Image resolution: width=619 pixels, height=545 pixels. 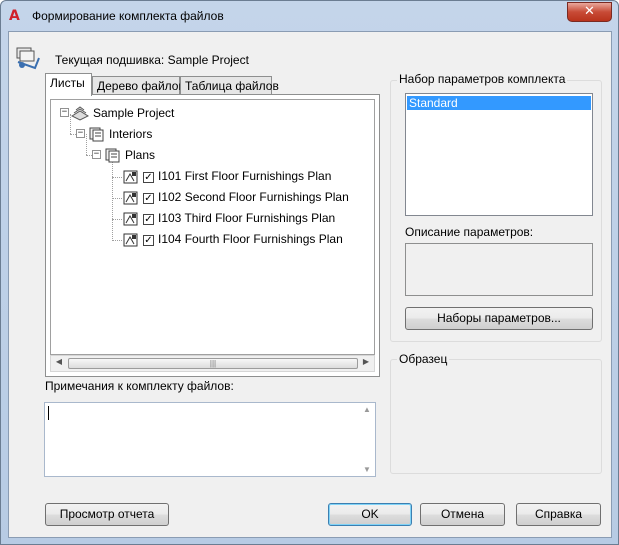 What do you see at coordinates (96, 154) in the screenshot?
I see `plans-expander: −` at bounding box center [96, 154].